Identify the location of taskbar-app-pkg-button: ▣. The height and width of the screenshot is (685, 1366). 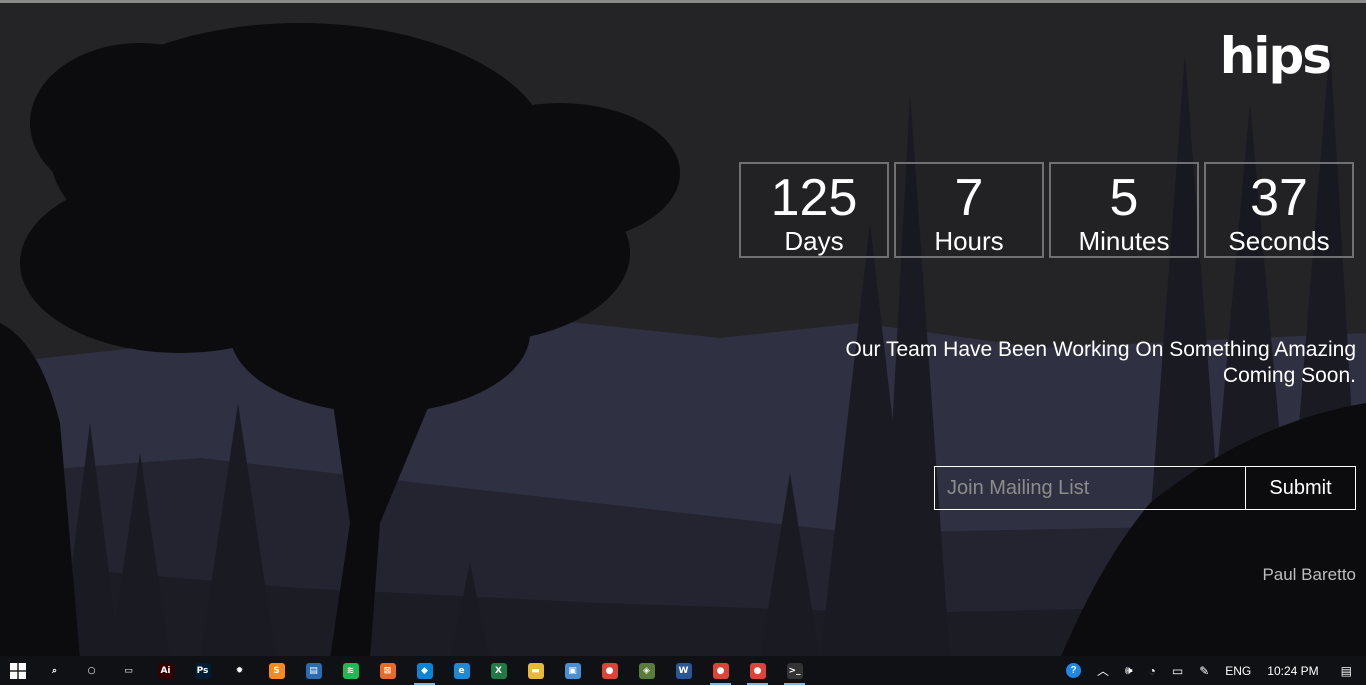
(572, 670).